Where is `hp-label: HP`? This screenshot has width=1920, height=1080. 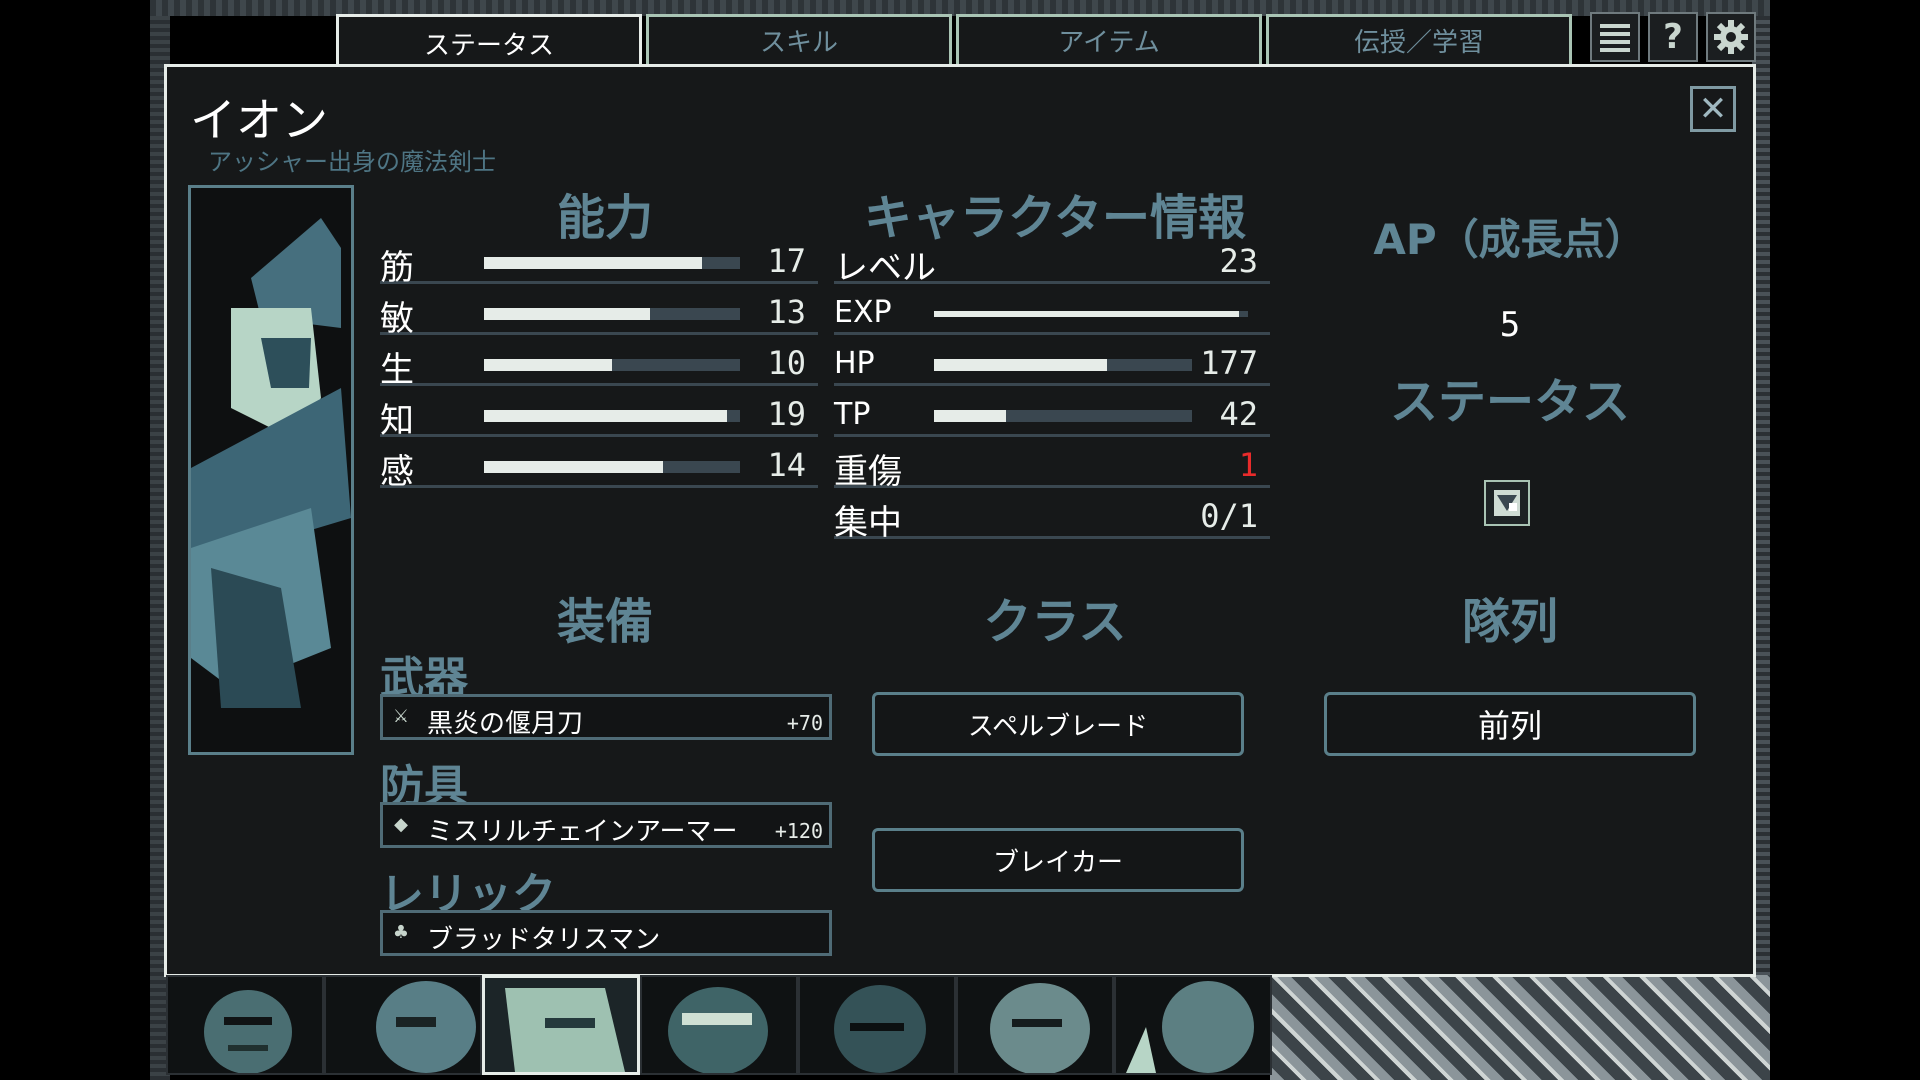 hp-label: HP is located at coordinates (854, 363).